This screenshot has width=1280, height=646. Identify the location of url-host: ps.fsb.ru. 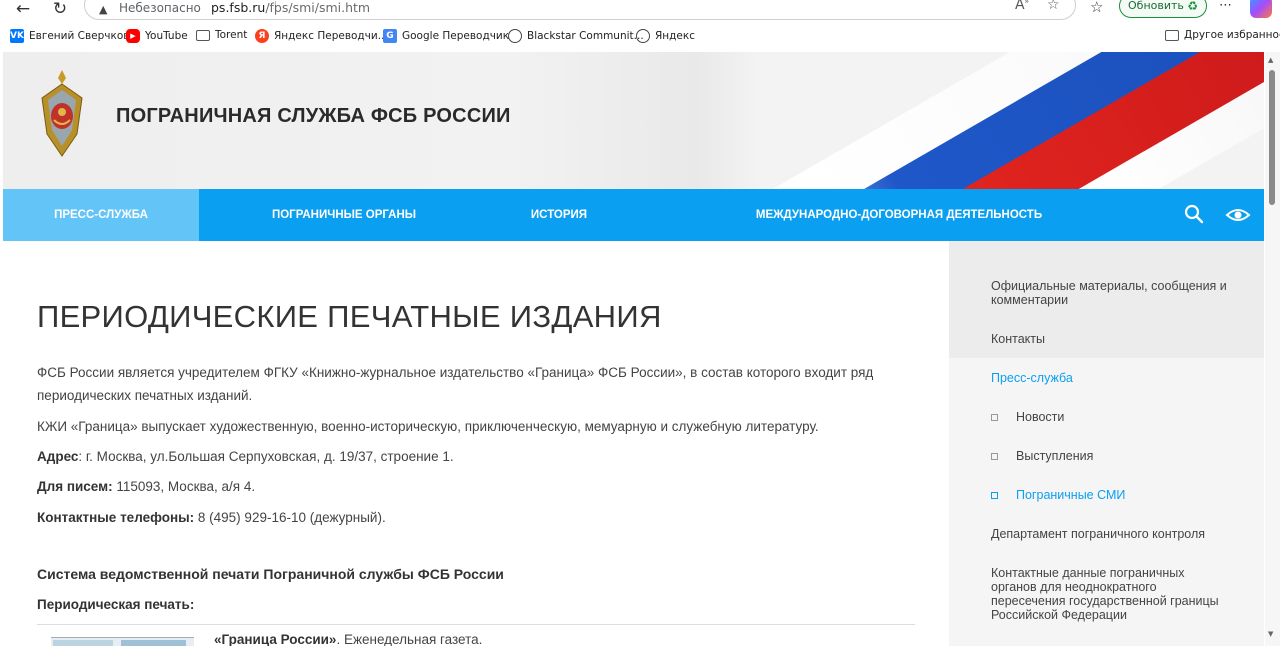
(238, 7).